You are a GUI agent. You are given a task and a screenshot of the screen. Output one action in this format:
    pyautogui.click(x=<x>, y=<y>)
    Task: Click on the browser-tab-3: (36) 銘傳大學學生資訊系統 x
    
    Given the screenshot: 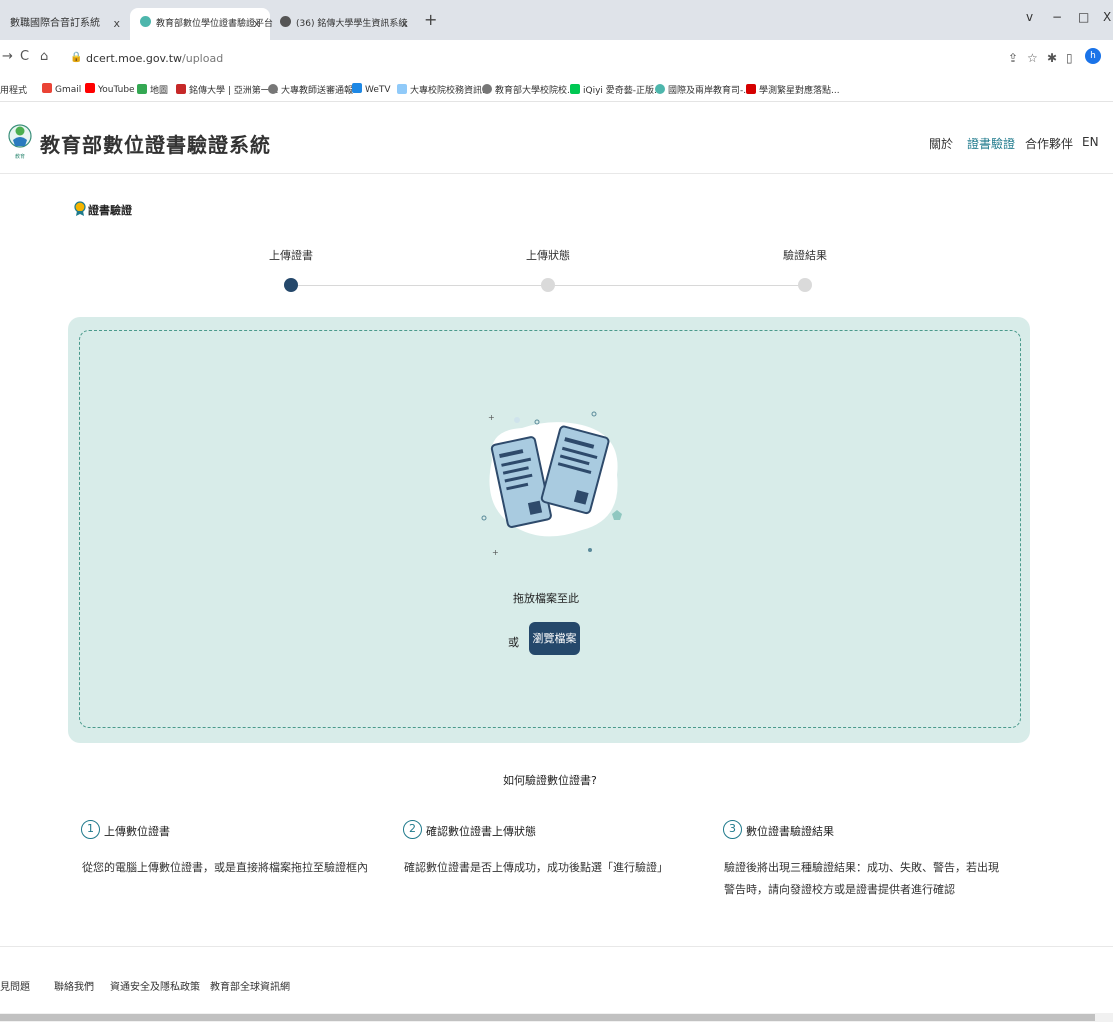 What is the action you would take?
    pyautogui.click(x=344, y=24)
    